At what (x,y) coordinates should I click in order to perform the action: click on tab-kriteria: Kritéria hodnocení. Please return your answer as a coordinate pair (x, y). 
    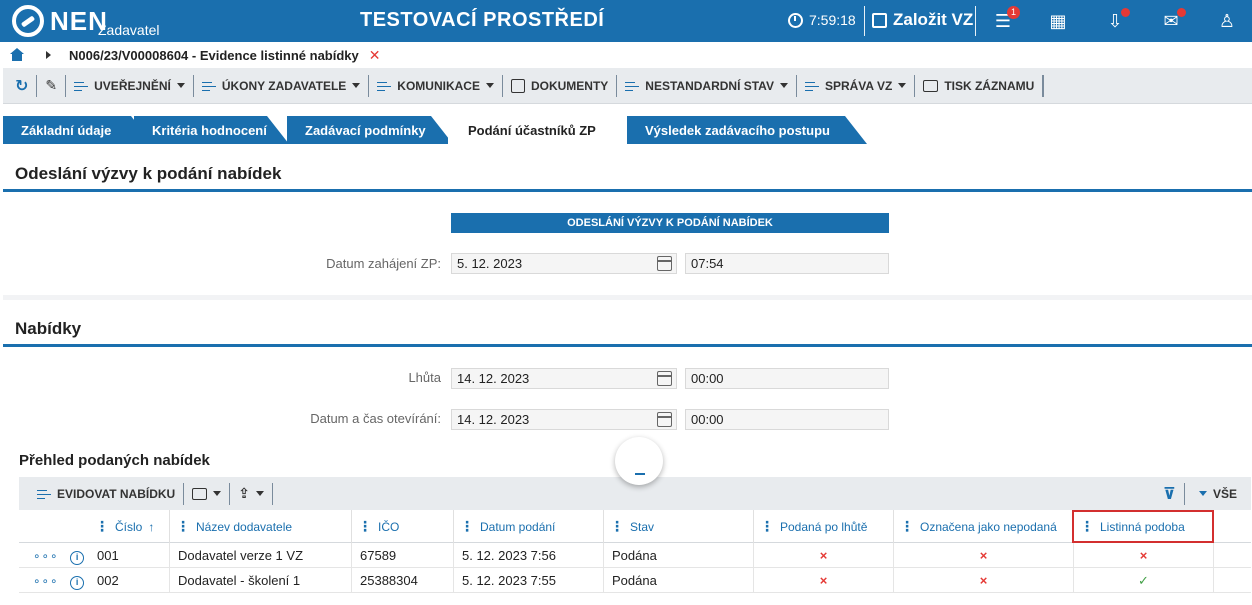
    Looking at the image, I should click on (211, 130).